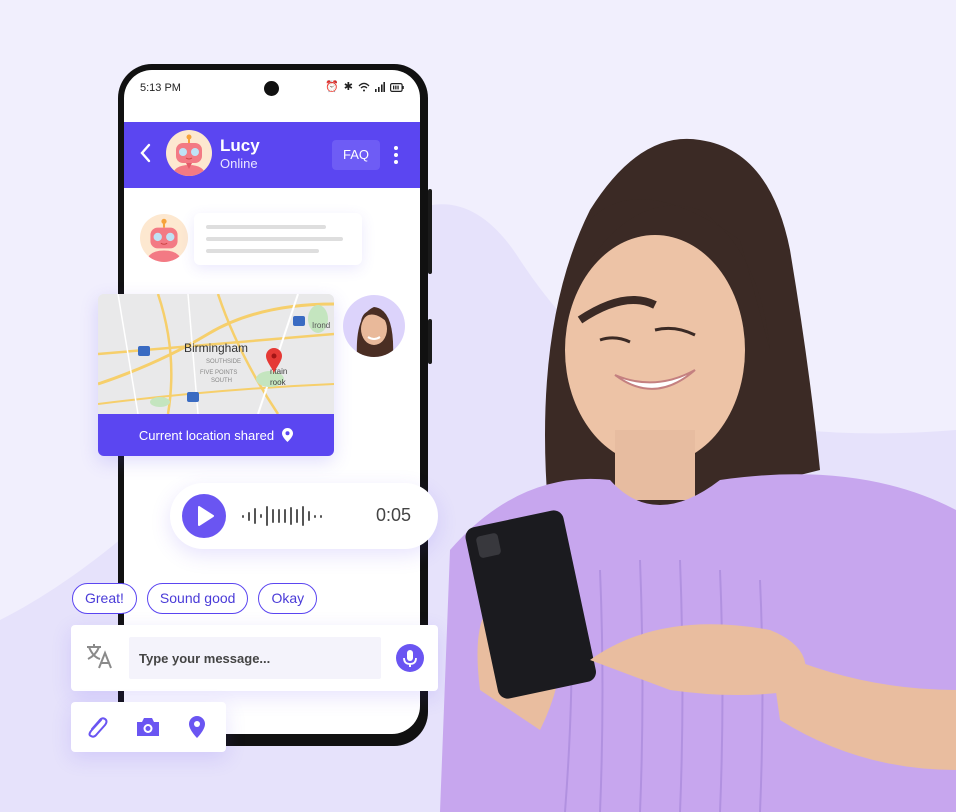 This screenshot has width=956, height=812. Describe the element at coordinates (282, 516) in the screenshot. I see `audio-waveform` at that location.